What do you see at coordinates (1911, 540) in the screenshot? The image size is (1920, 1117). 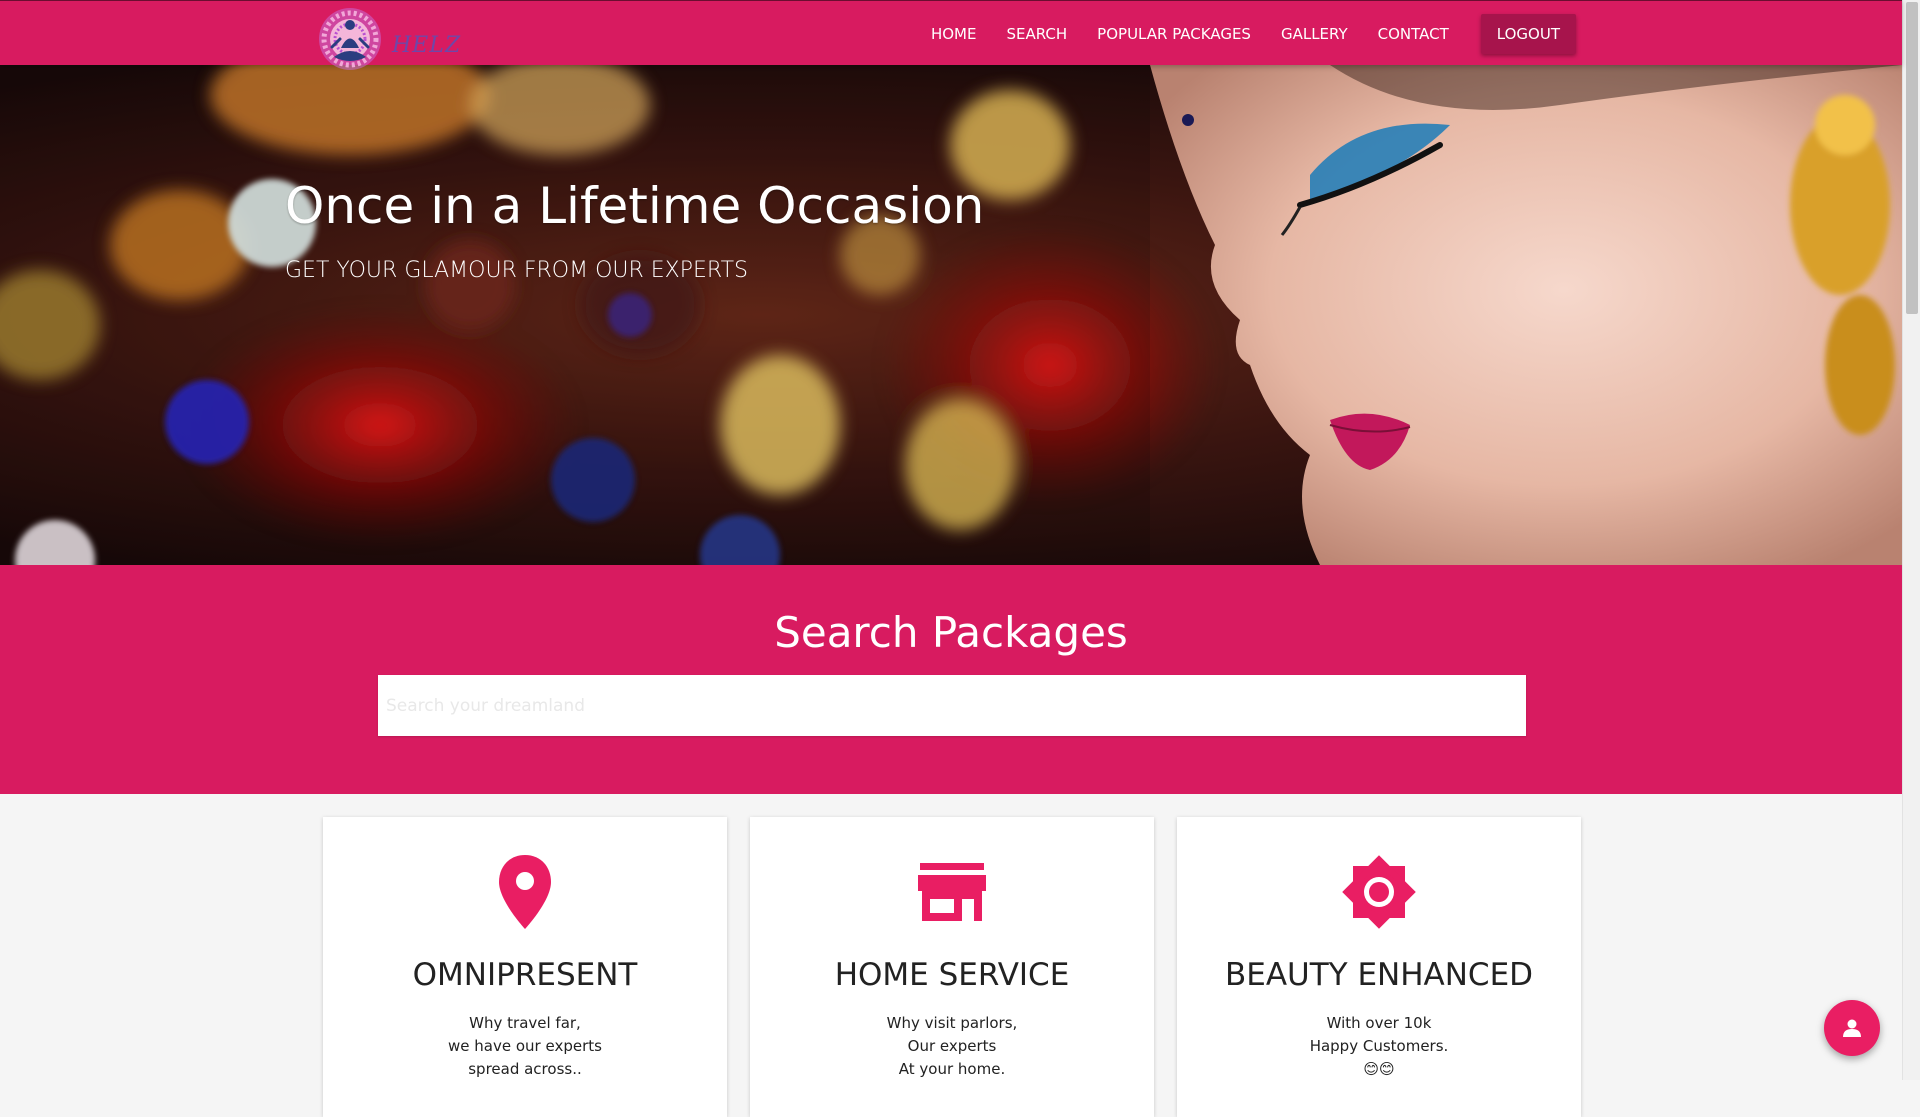 I see `page-scrollbar` at bounding box center [1911, 540].